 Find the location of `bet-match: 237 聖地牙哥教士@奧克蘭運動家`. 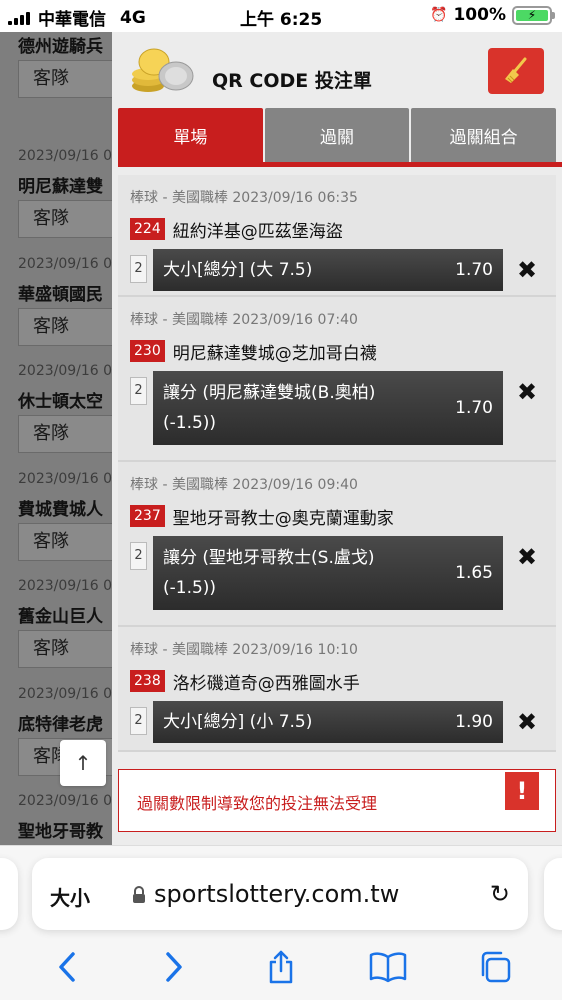

bet-match: 237 聖地牙哥教士@奧克蘭運動家 is located at coordinates (343, 516).